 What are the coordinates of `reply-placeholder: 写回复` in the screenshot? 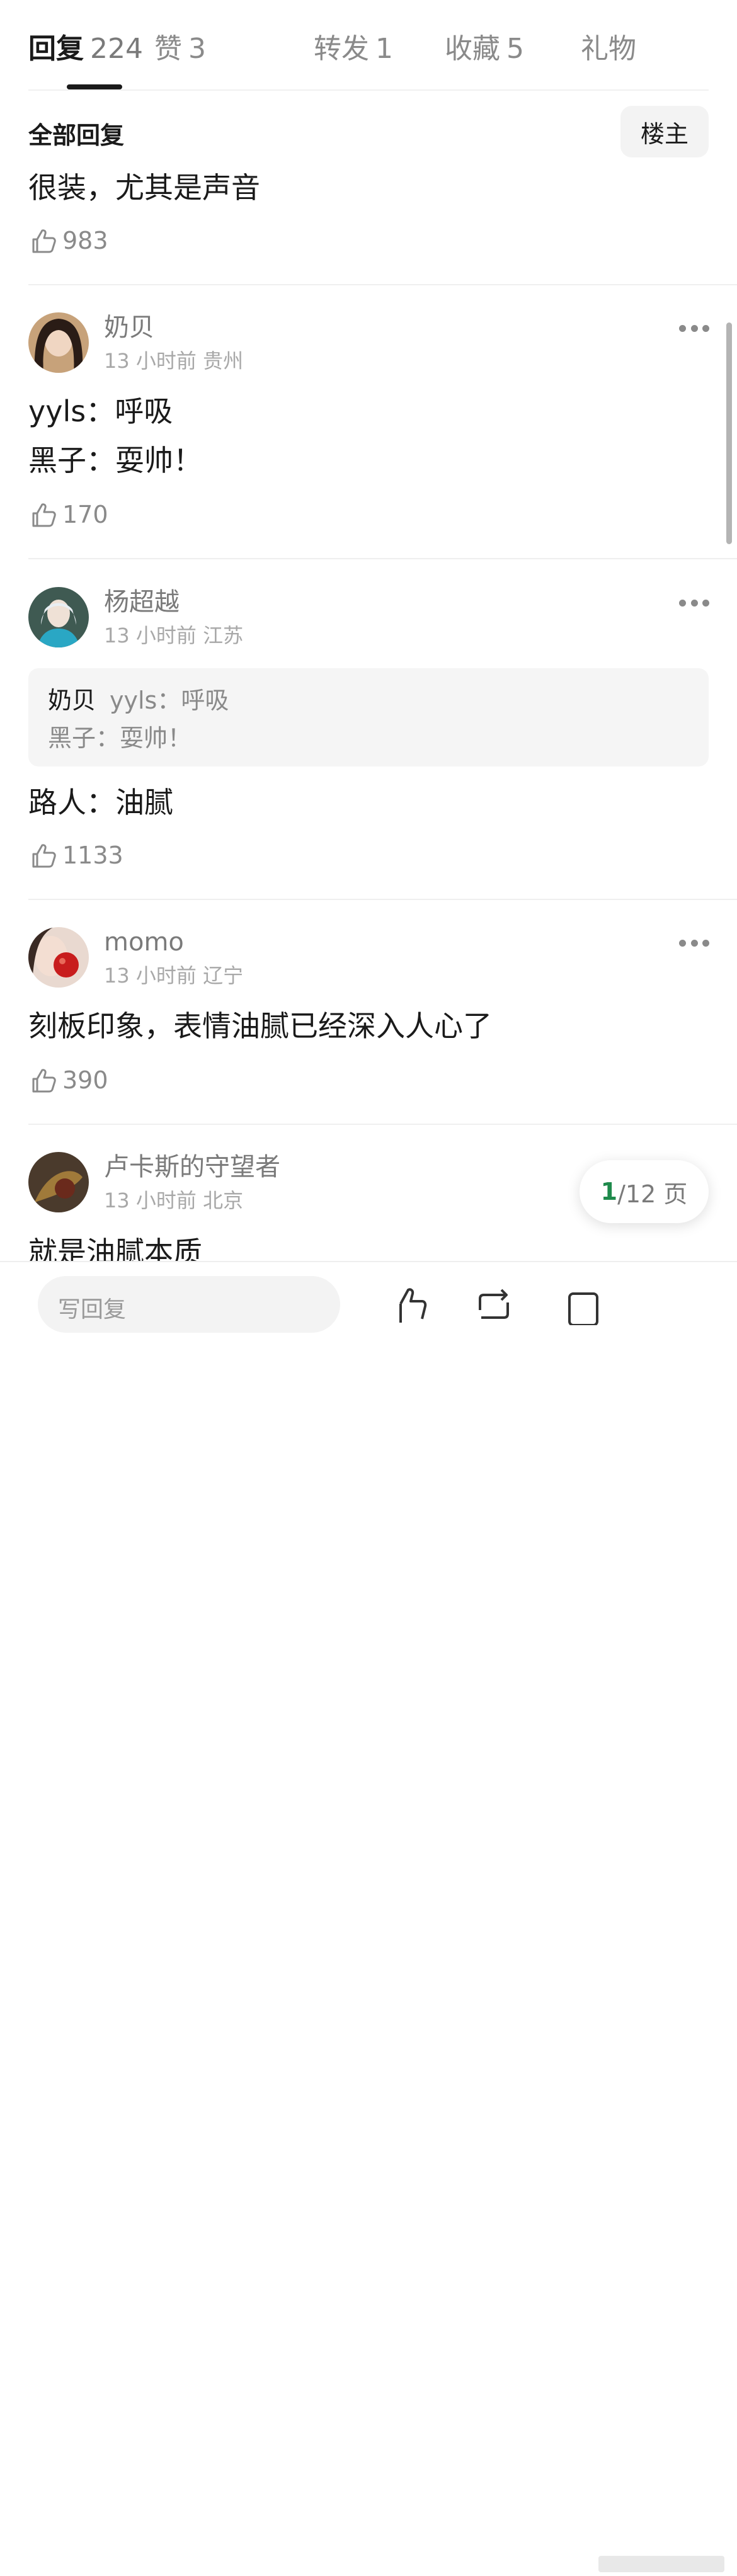 It's located at (92, 1310).